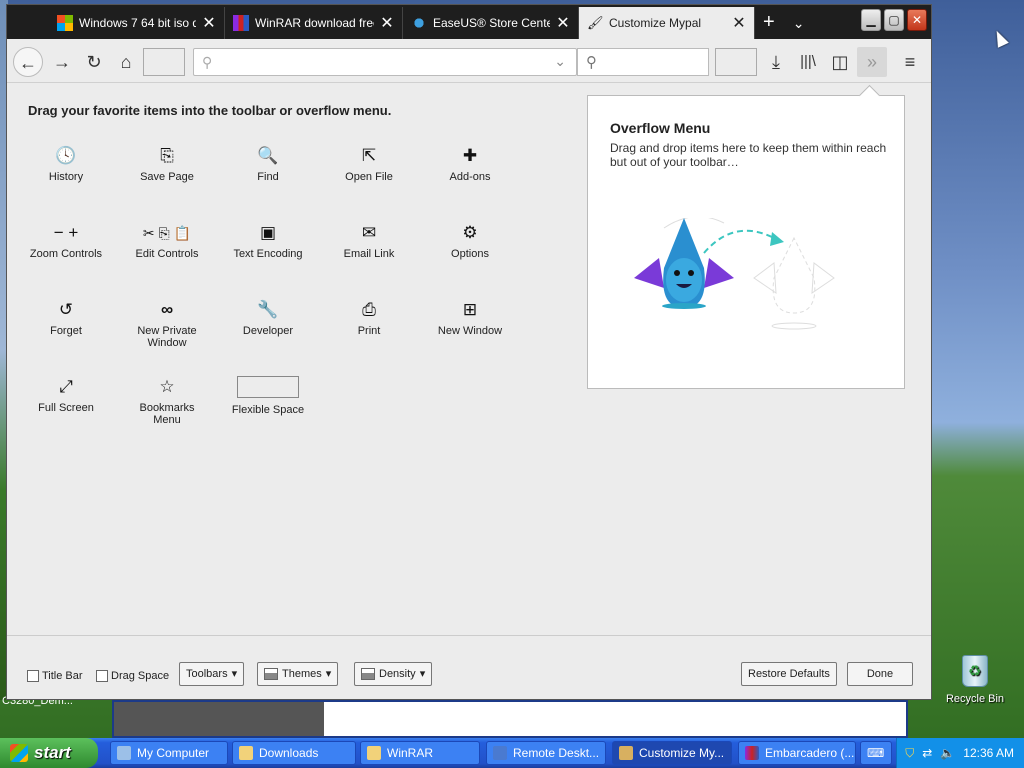  What do you see at coordinates (880, 674) in the screenshot?
I see `done-button: Done` at bounding box center [880, 674].